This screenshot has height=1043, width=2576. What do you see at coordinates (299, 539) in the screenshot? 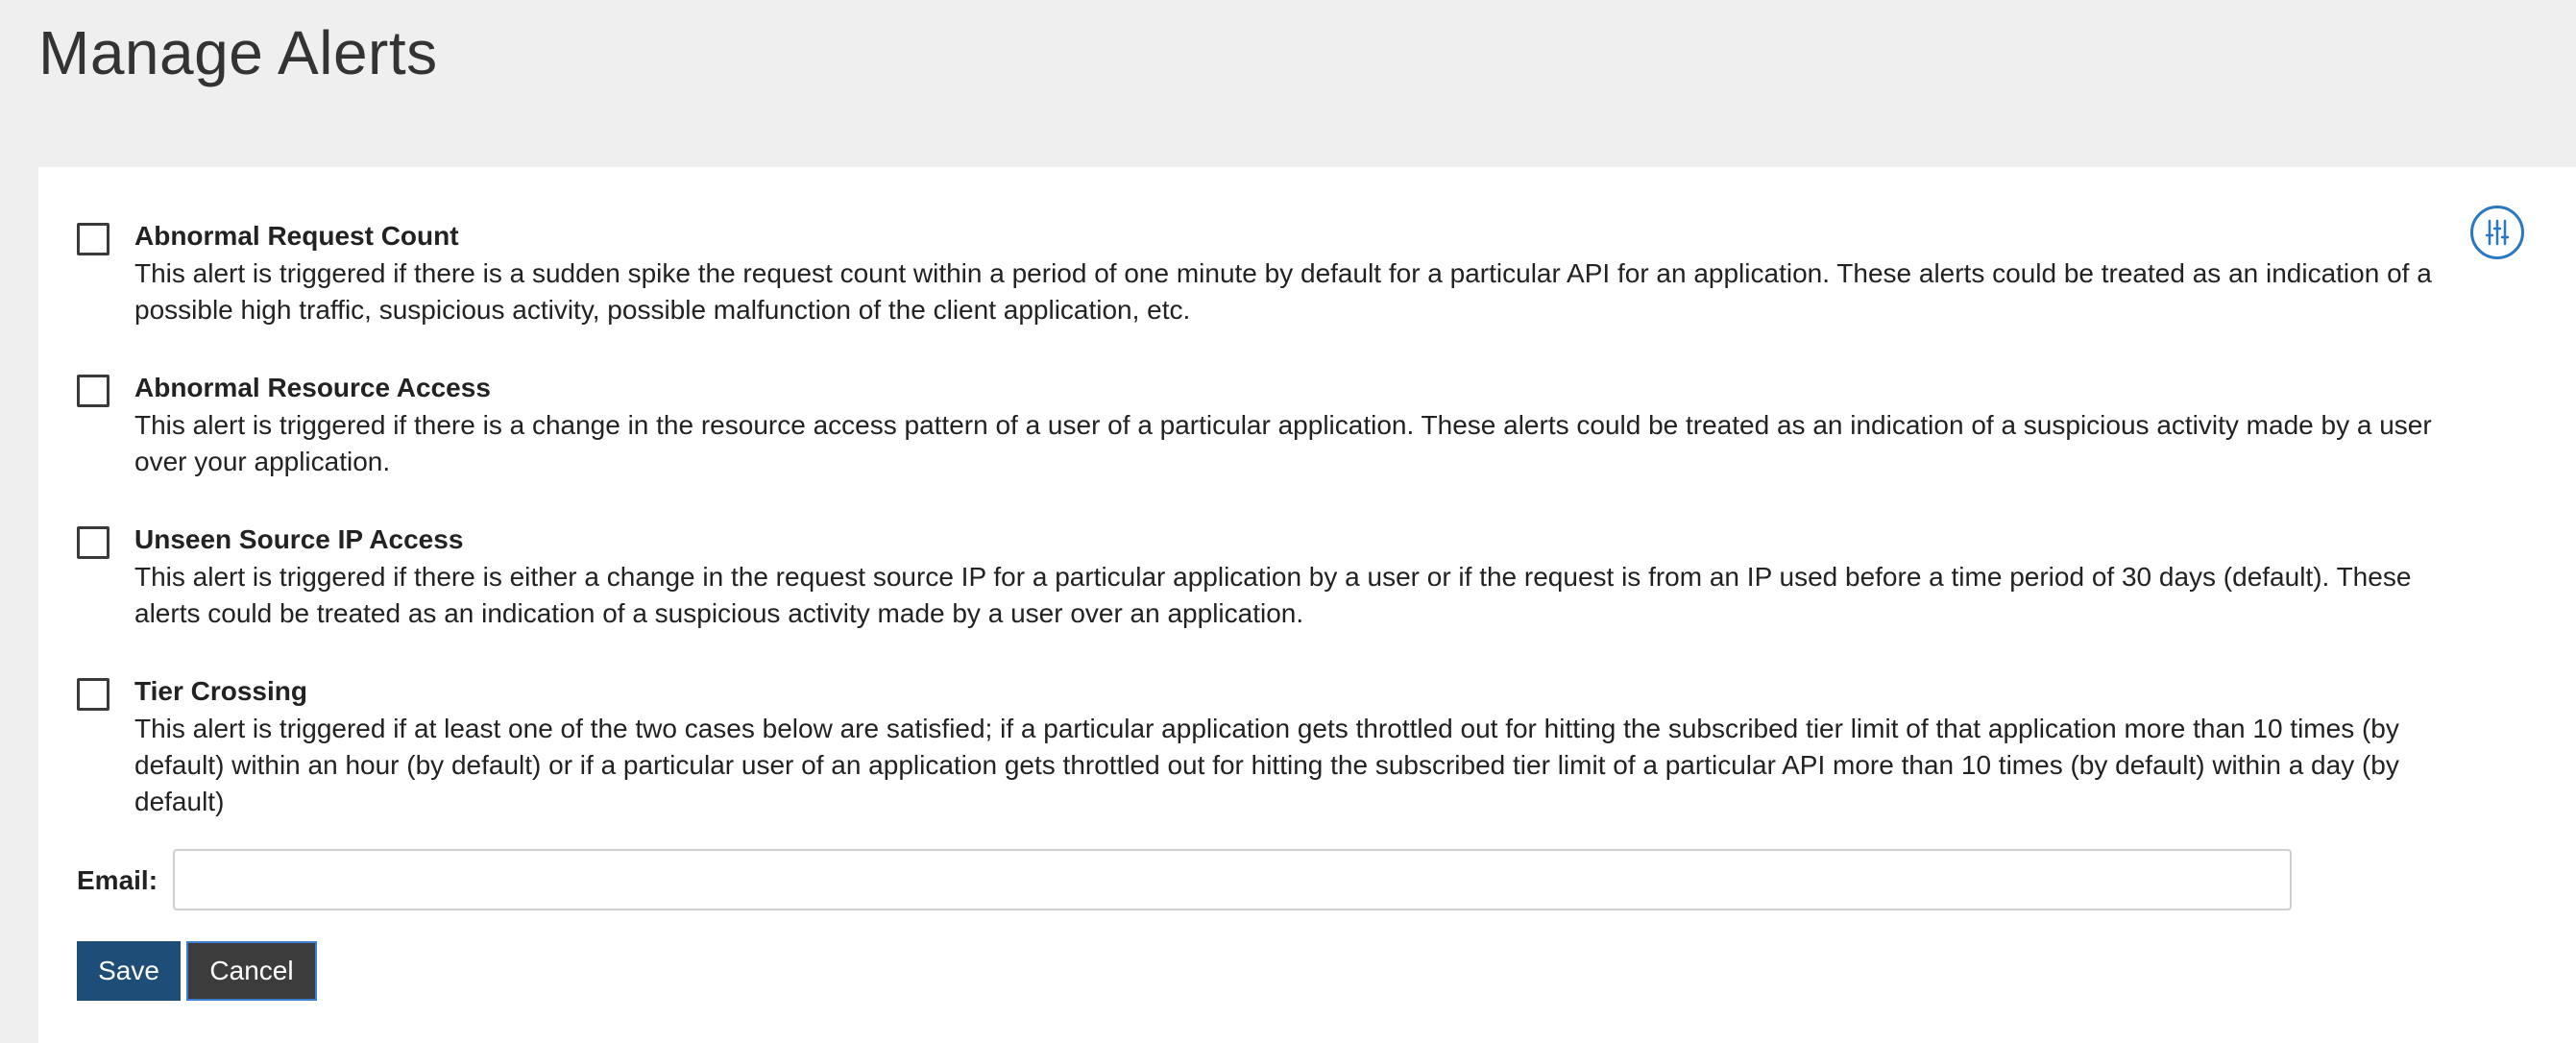
I see `alert-title: Unseen Source IP Access` at bounding box center [299, 539].